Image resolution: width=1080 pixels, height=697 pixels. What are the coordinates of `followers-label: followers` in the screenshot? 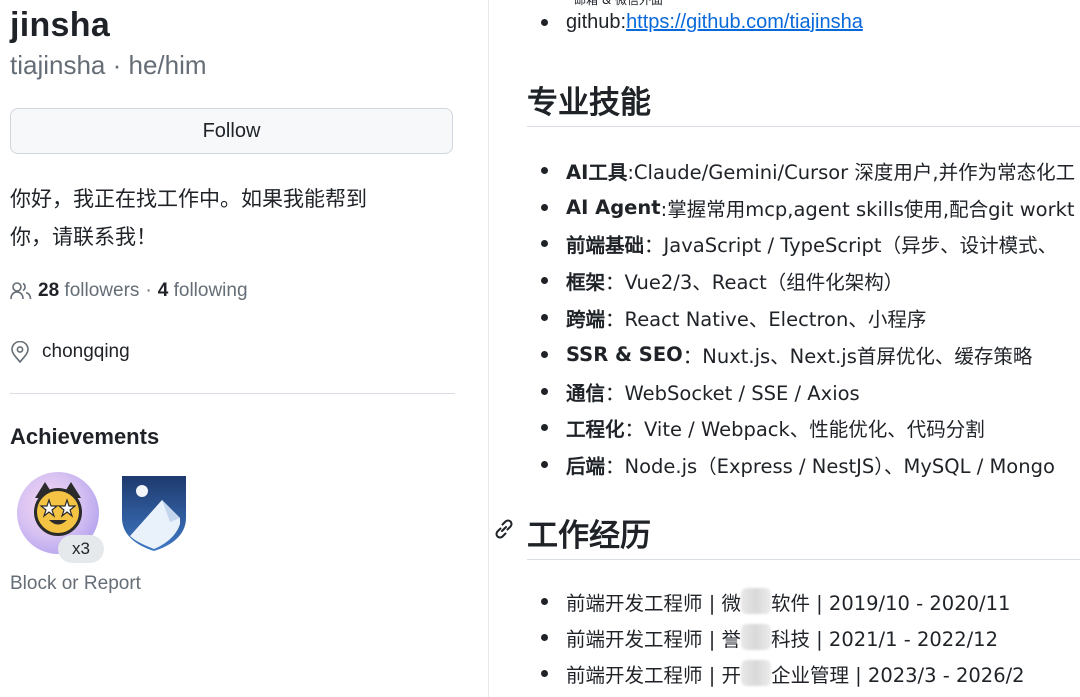 It's located at (102, 290).